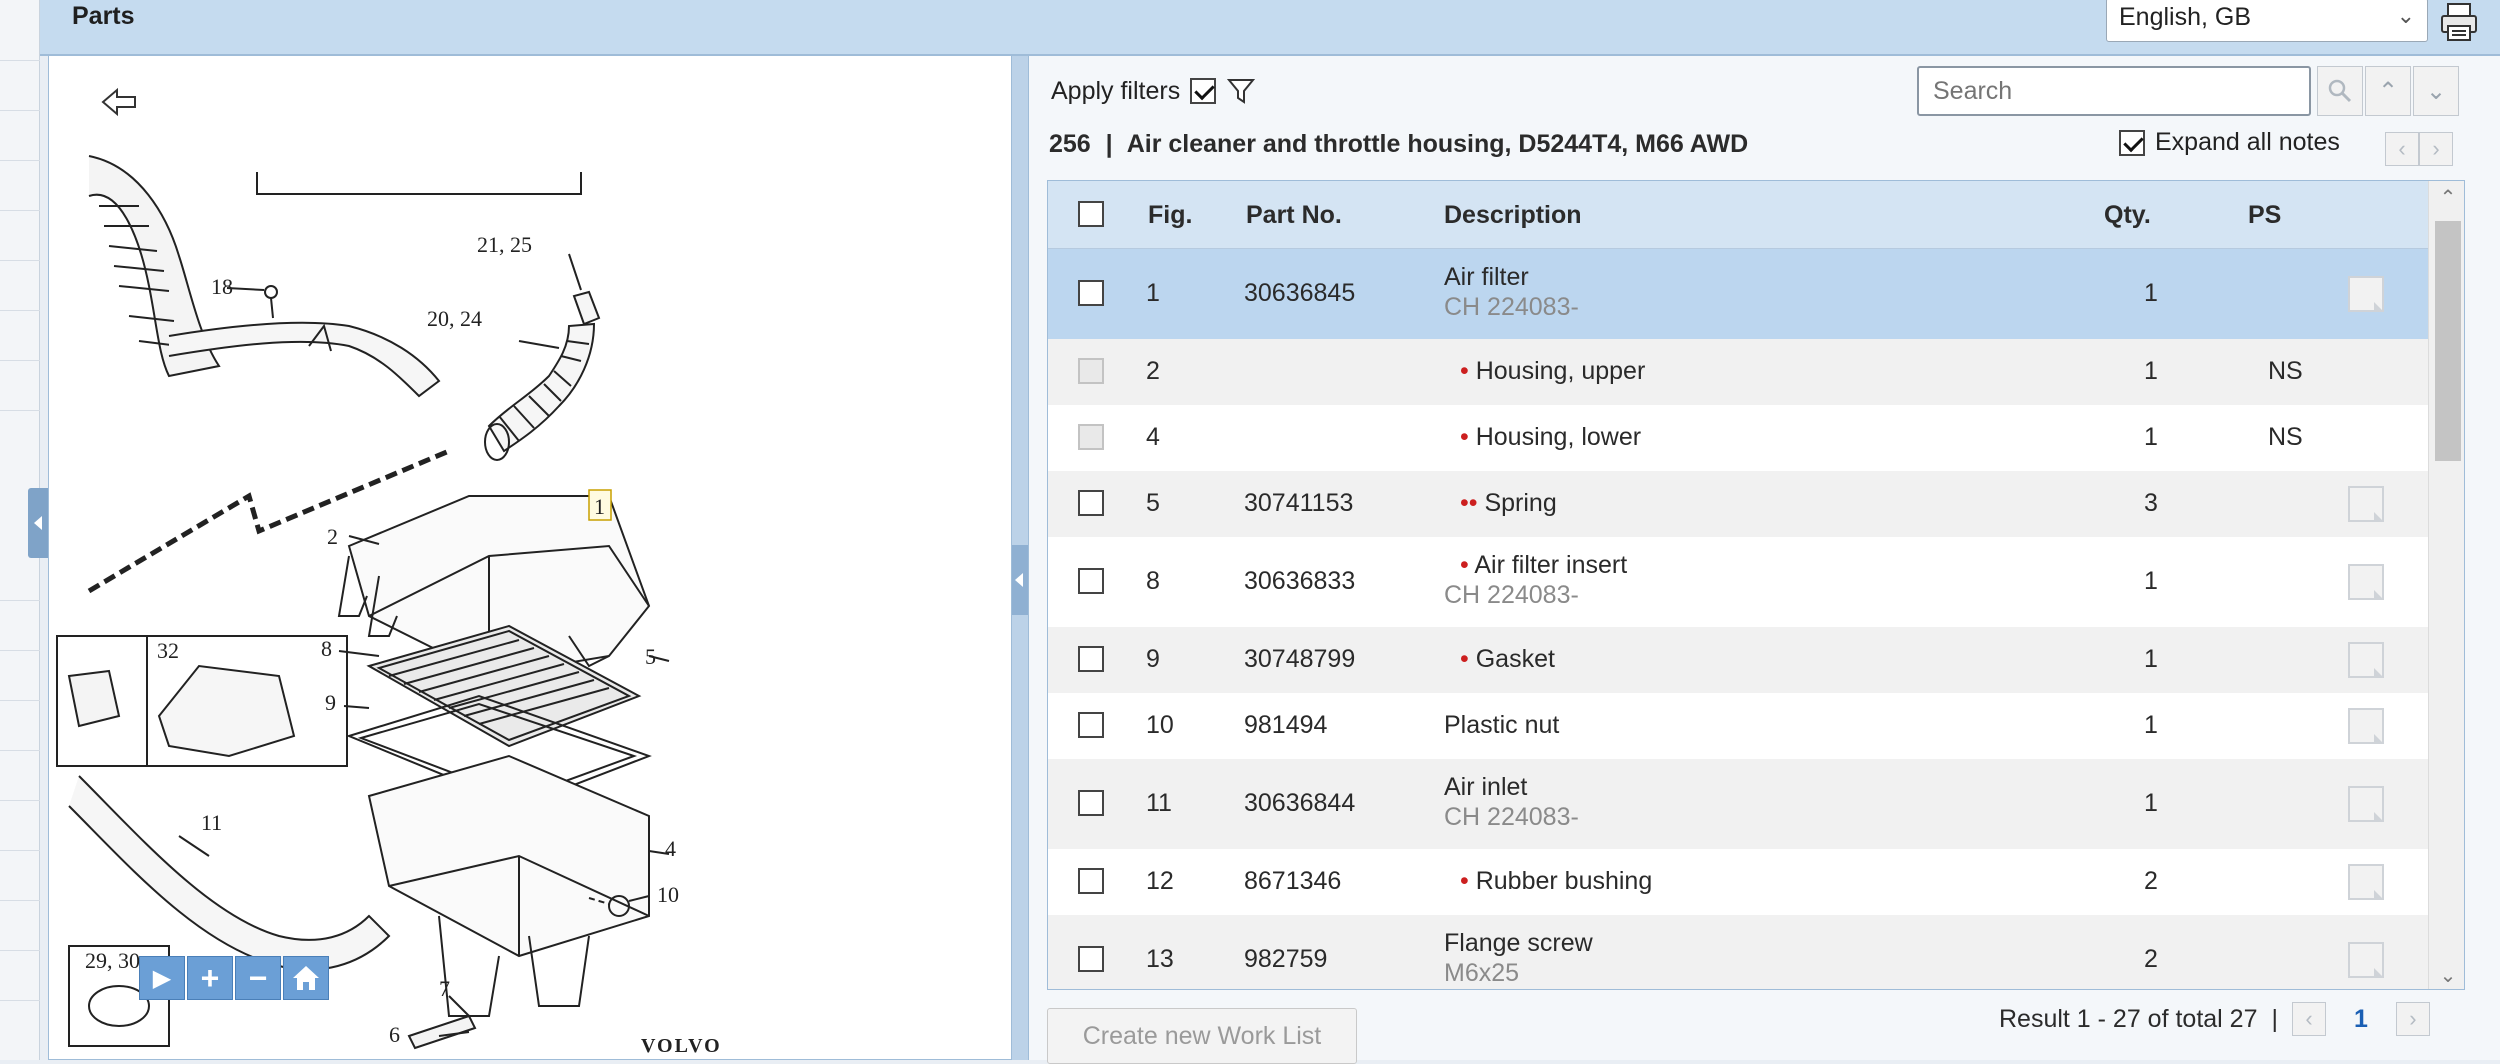 The width and height of the screenshot is (2500, 1064). What do you see at coordinates (1160, 881) in the screenshot?
I see `fig-cell: 12` at bounding box center [1160, 881].